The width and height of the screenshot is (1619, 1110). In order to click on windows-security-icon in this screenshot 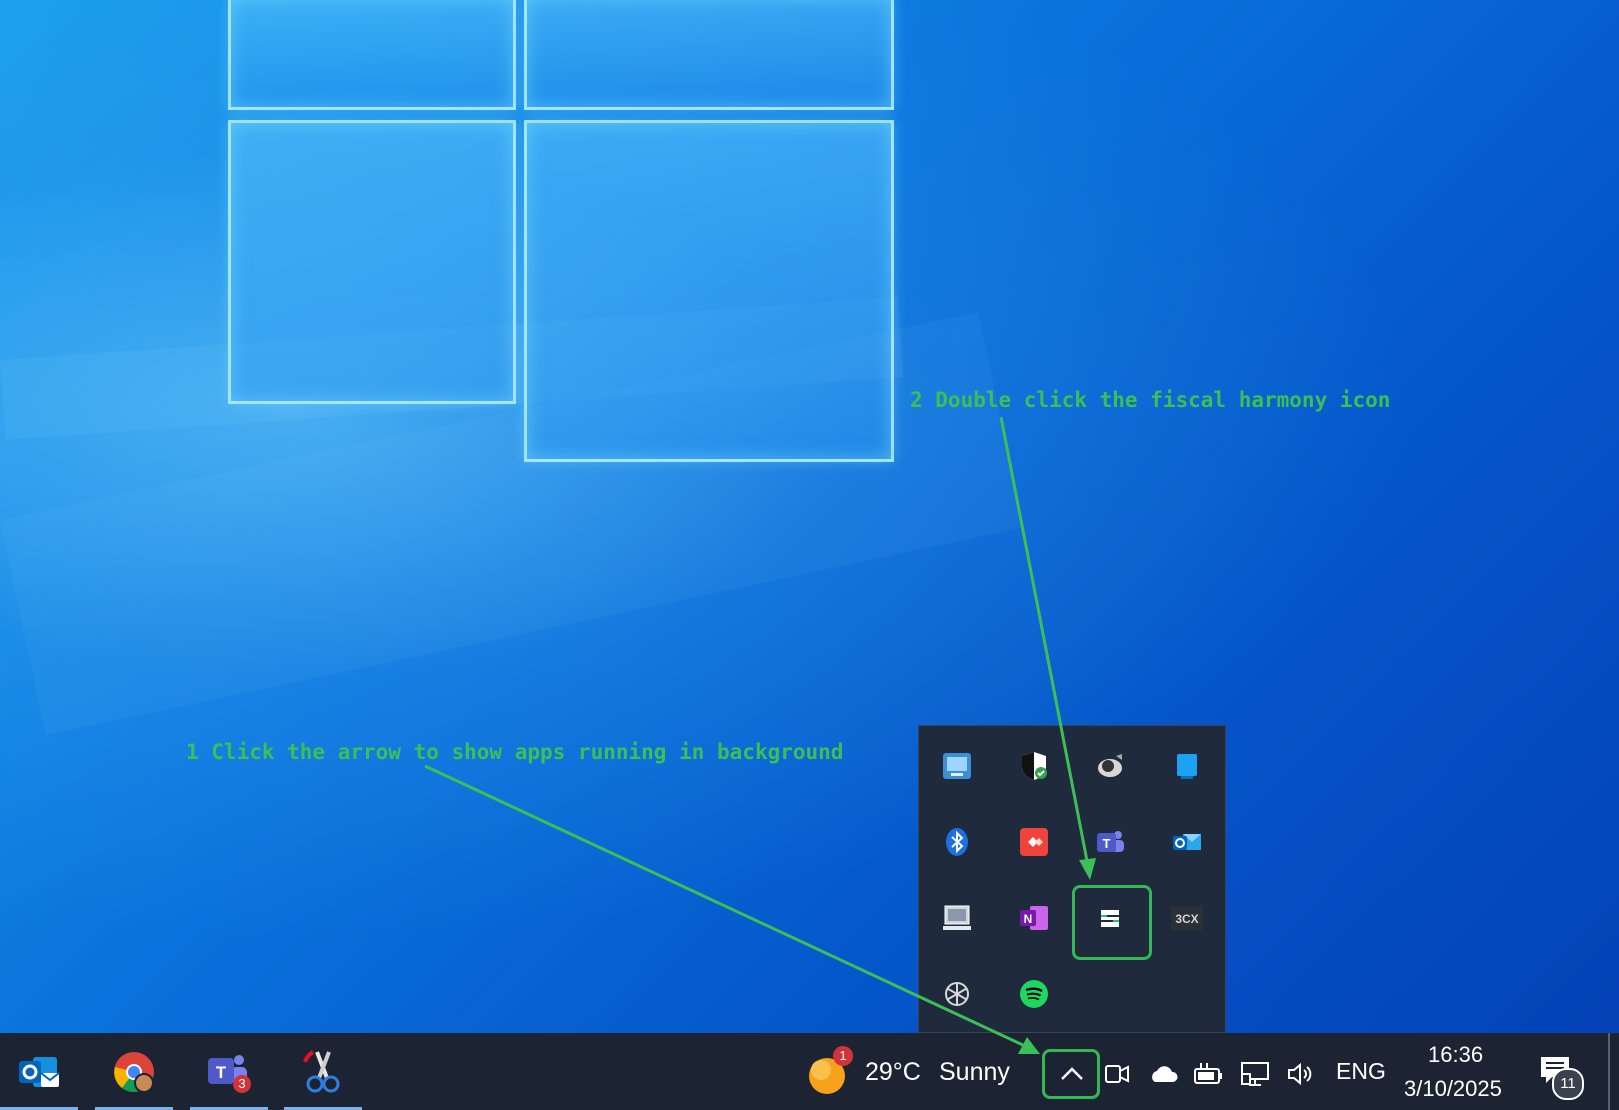, I will do `click(1034, 766)`.